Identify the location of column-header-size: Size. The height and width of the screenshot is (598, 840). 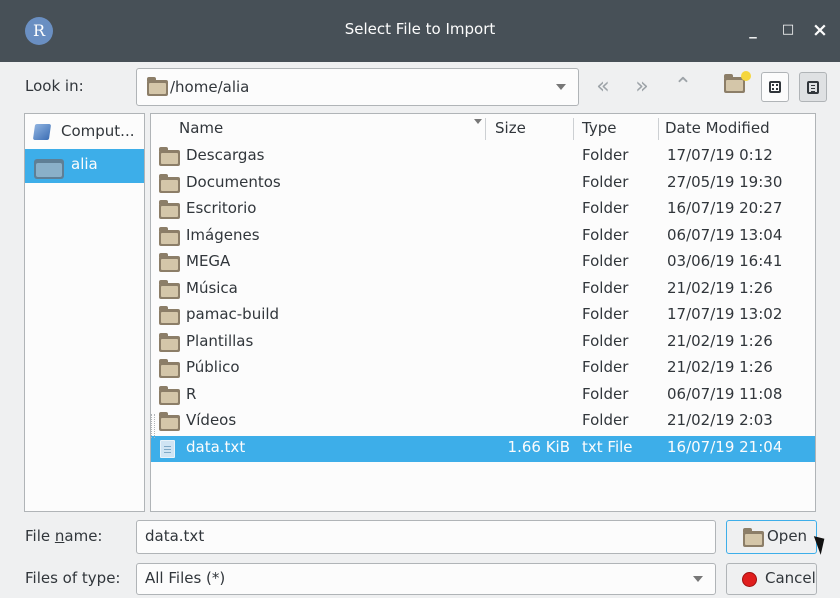
(510, 128).